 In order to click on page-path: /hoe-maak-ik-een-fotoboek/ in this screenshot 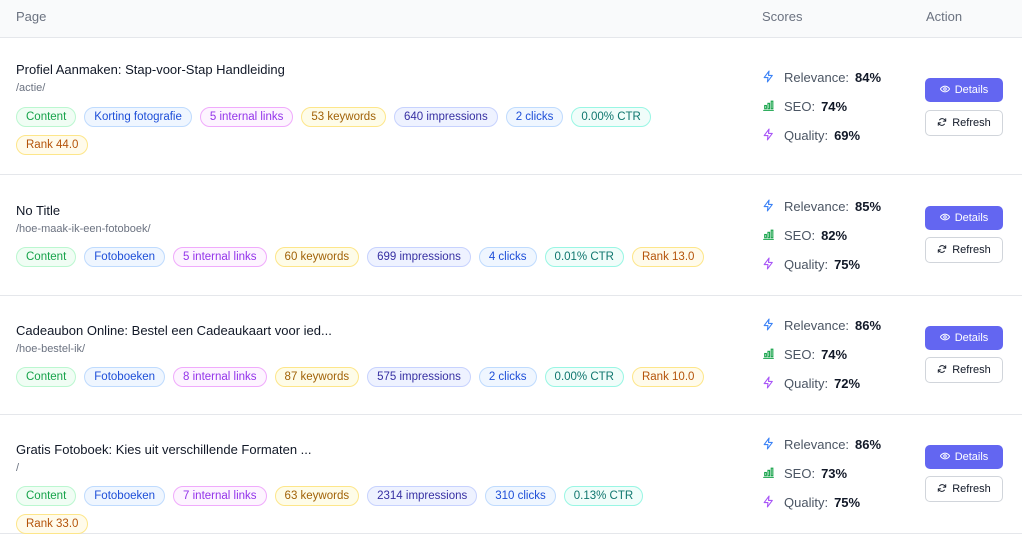, I will do `click(83, 229)`.